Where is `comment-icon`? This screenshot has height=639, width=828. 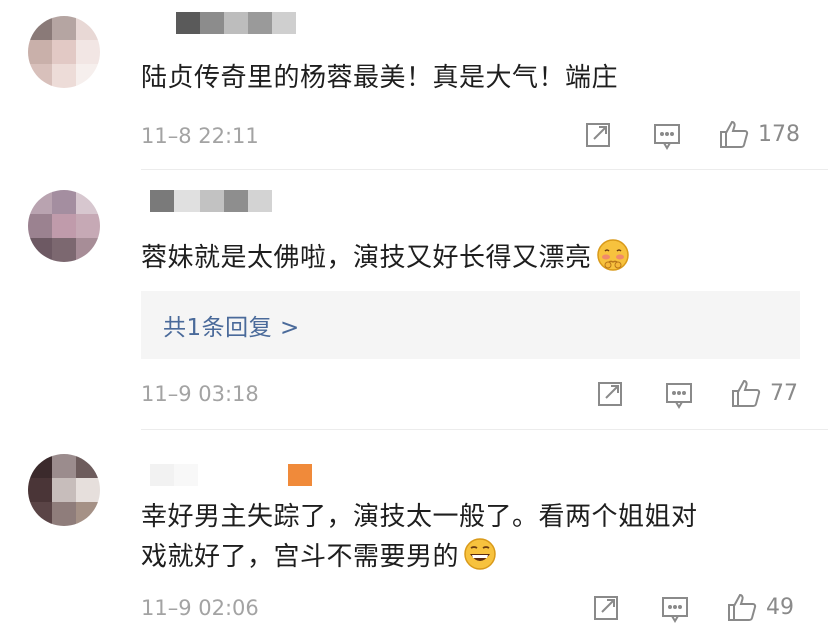
comment-icon is located at coordinates (675, 610).